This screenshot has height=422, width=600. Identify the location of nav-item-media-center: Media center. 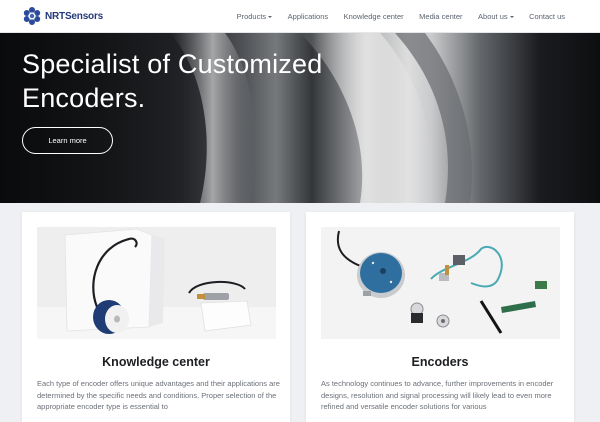
(440, 16).